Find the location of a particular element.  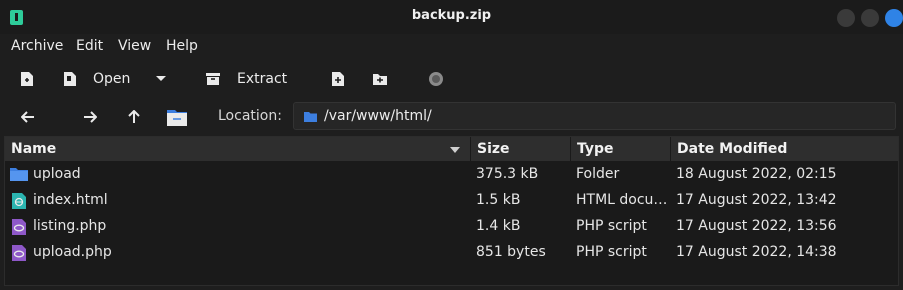

menu-bar: Archive Edit View Help is located at coordinates (451, 47).